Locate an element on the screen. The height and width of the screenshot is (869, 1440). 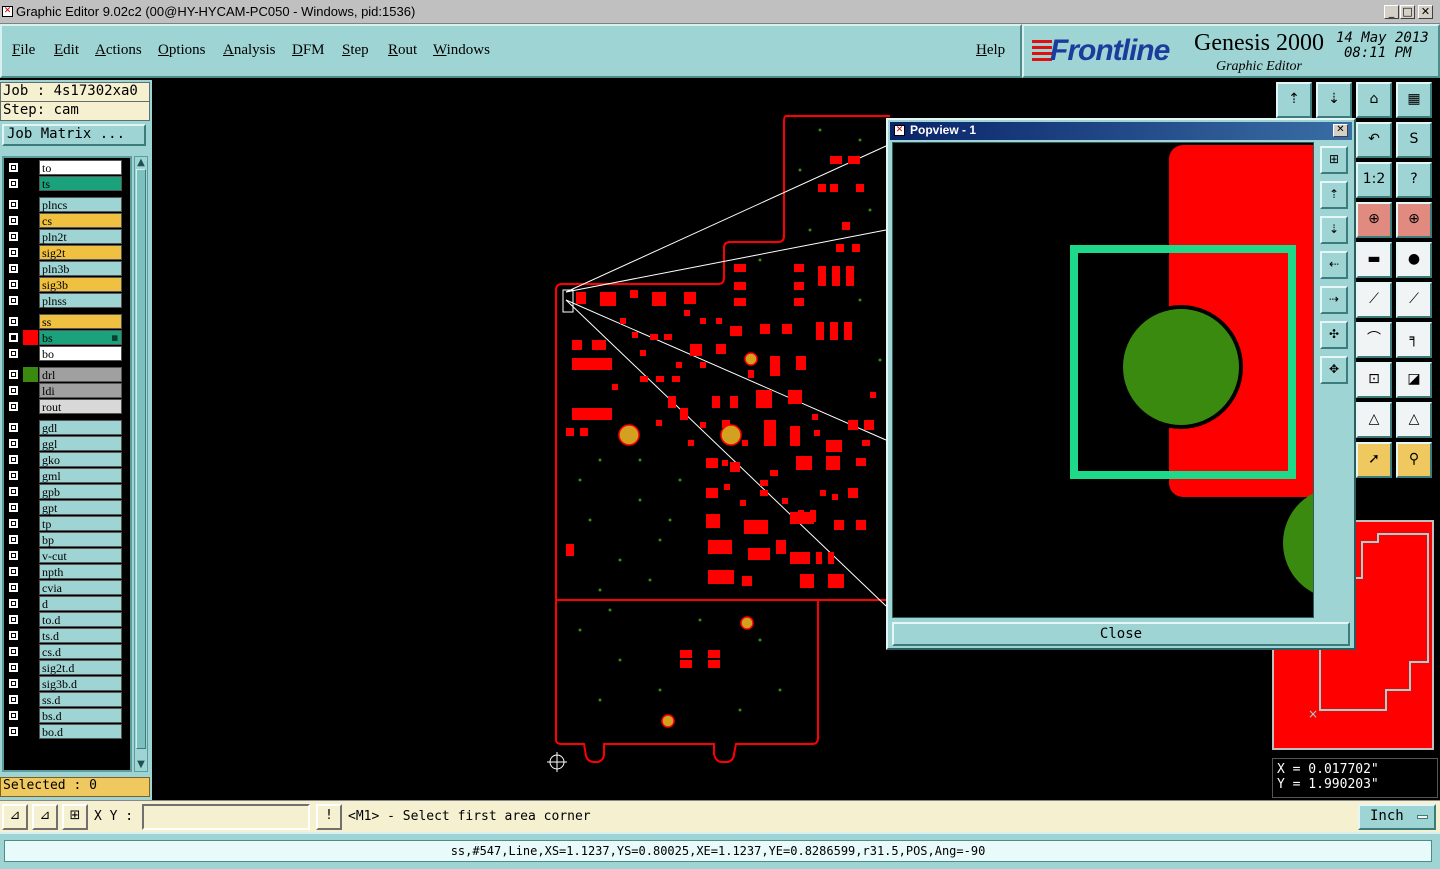
layer-name: ss.d is located at coordinates (80, 699).